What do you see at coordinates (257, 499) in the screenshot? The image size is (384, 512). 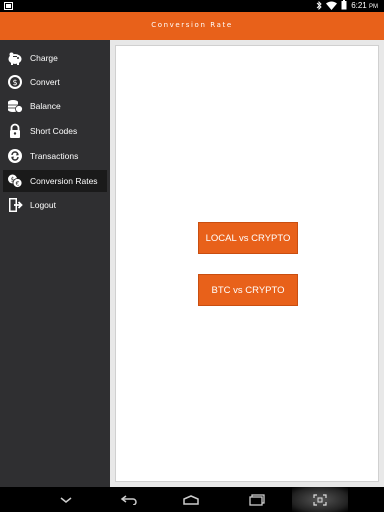 I see `recent-apps-icon` at bounding box center [257, 499].